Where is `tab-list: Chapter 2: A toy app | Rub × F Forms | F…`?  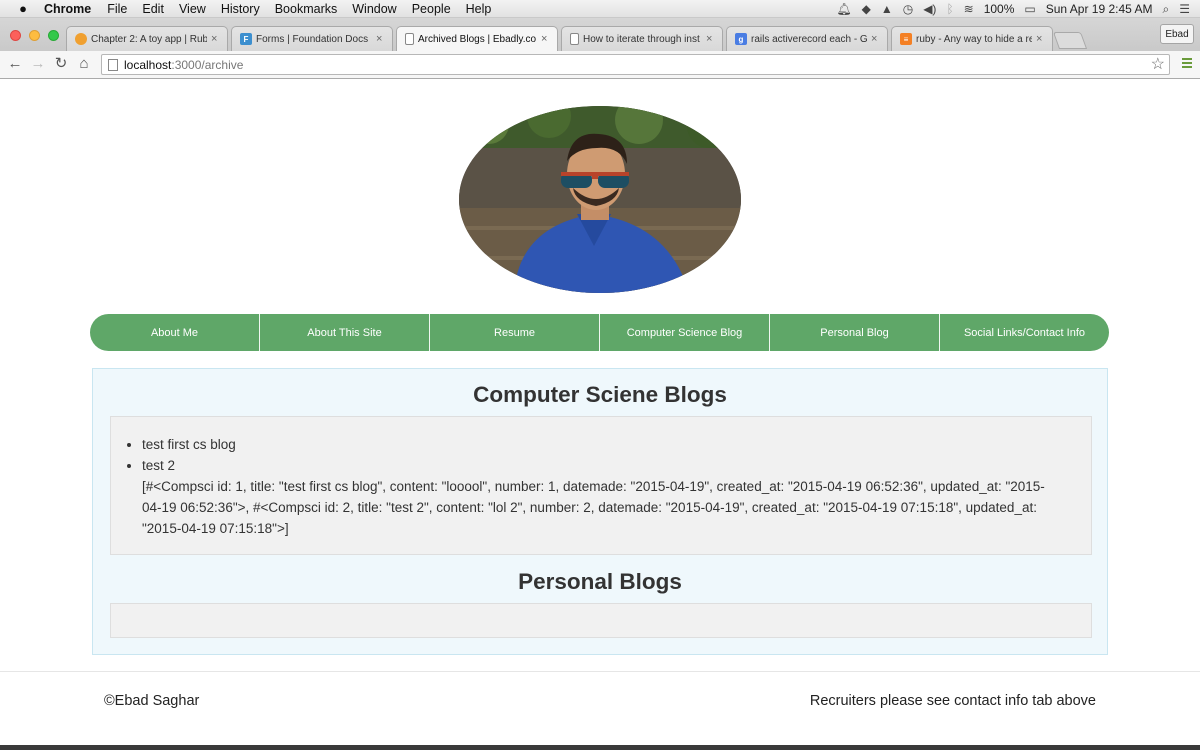 tab-list: Chapter 2: A toy app | Rub × F Forms | F… is located at coordinates (577, 38).